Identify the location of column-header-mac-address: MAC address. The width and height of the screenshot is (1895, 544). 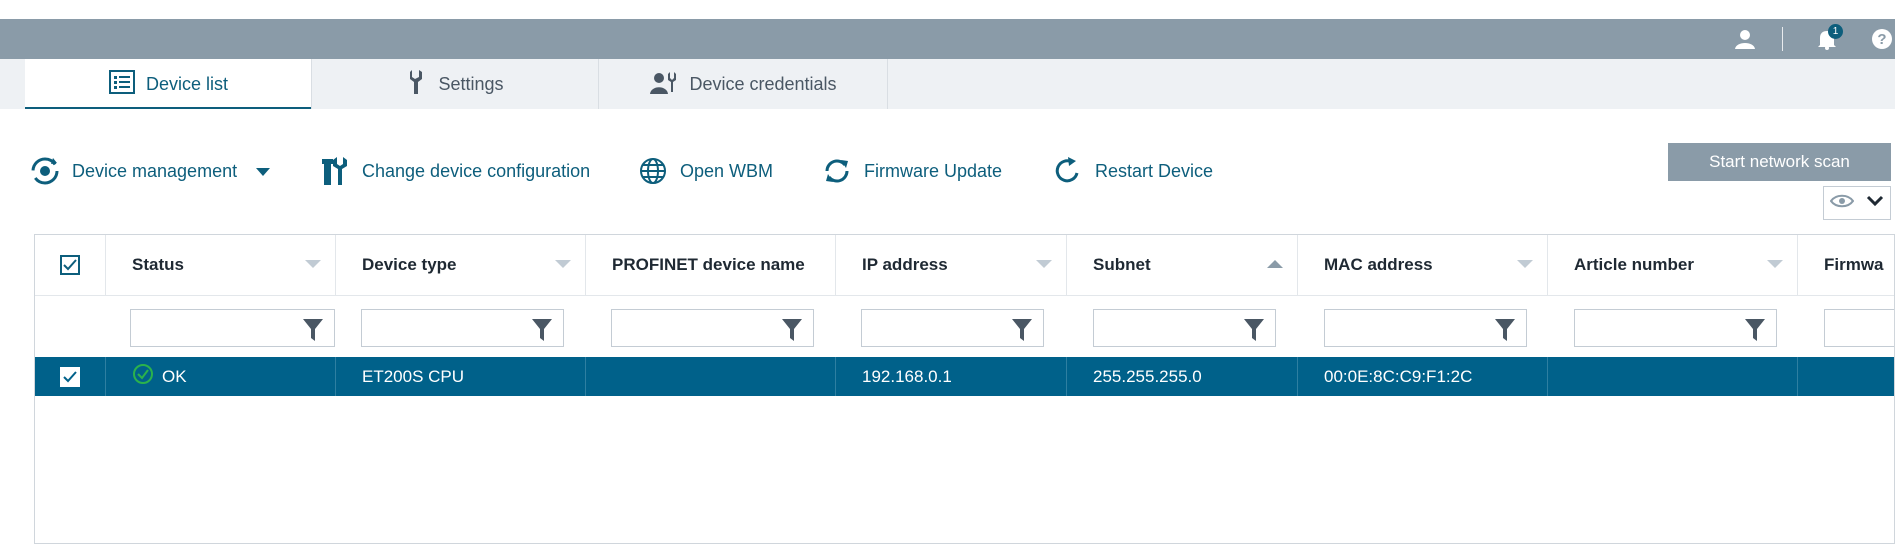
(1423, 265).